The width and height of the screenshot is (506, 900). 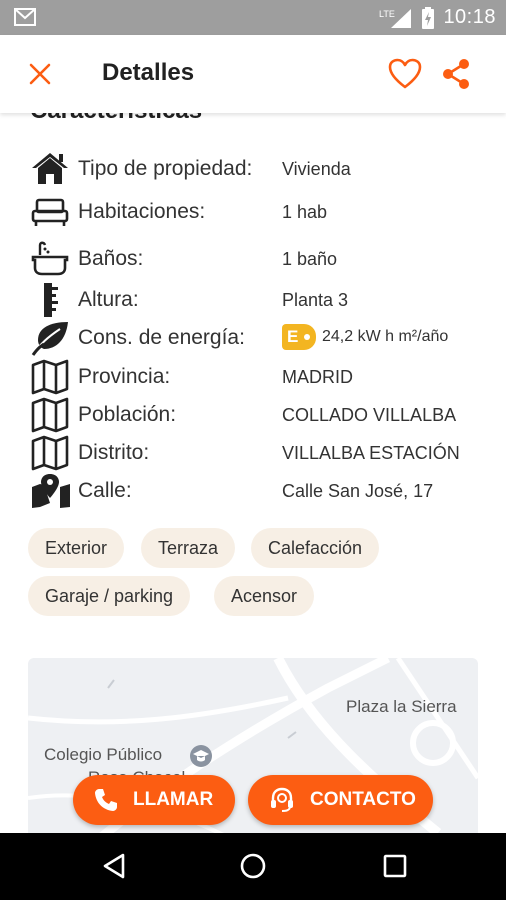 I want to click on house-icon, so click(x=50, y=168).